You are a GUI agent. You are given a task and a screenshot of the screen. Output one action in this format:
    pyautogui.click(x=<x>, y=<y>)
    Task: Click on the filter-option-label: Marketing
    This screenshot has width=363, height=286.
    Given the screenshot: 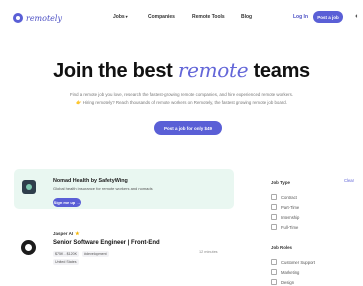 What is the action you would take?
    pyautogui.click(x=290, y=272)
    